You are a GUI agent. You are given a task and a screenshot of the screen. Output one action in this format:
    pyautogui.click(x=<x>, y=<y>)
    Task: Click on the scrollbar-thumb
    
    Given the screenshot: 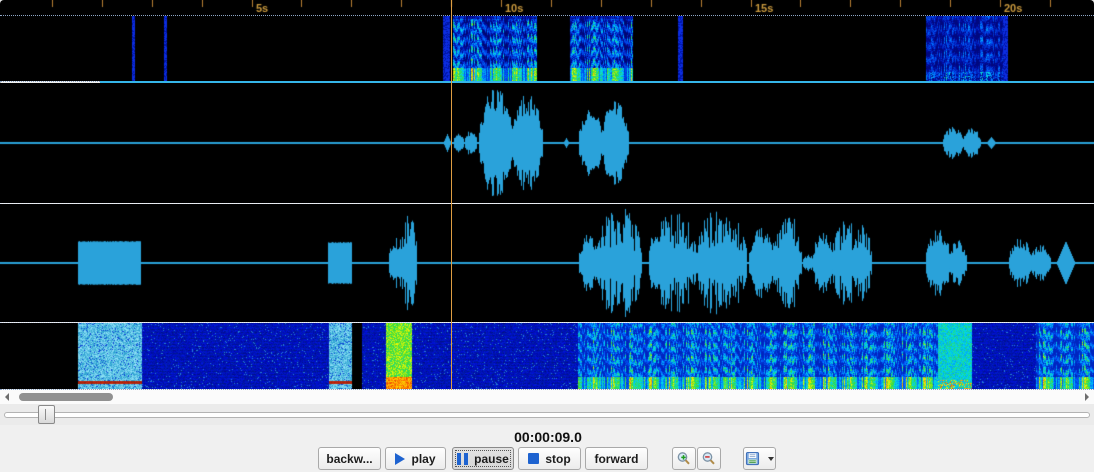 What is the action you would take?
    pyautogui.click(x=66, y=397)
    